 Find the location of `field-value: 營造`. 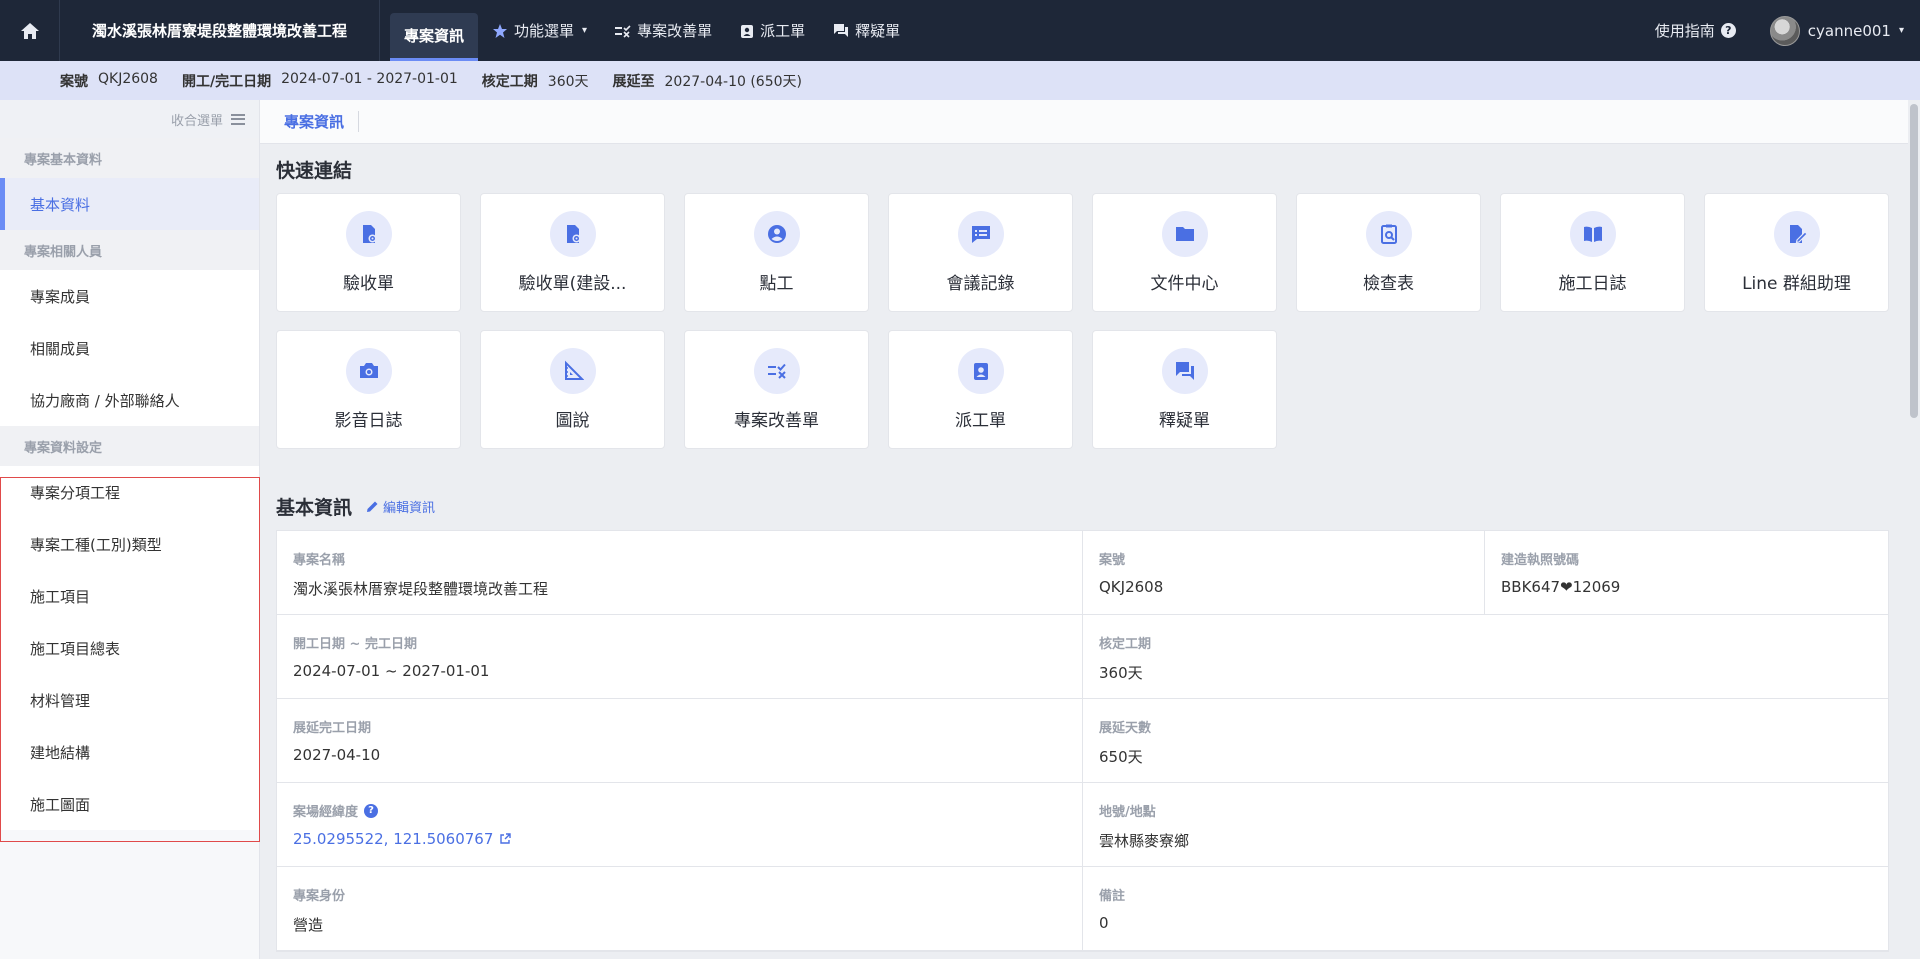

field-value: 營造 is located at coordinates (308, 925).